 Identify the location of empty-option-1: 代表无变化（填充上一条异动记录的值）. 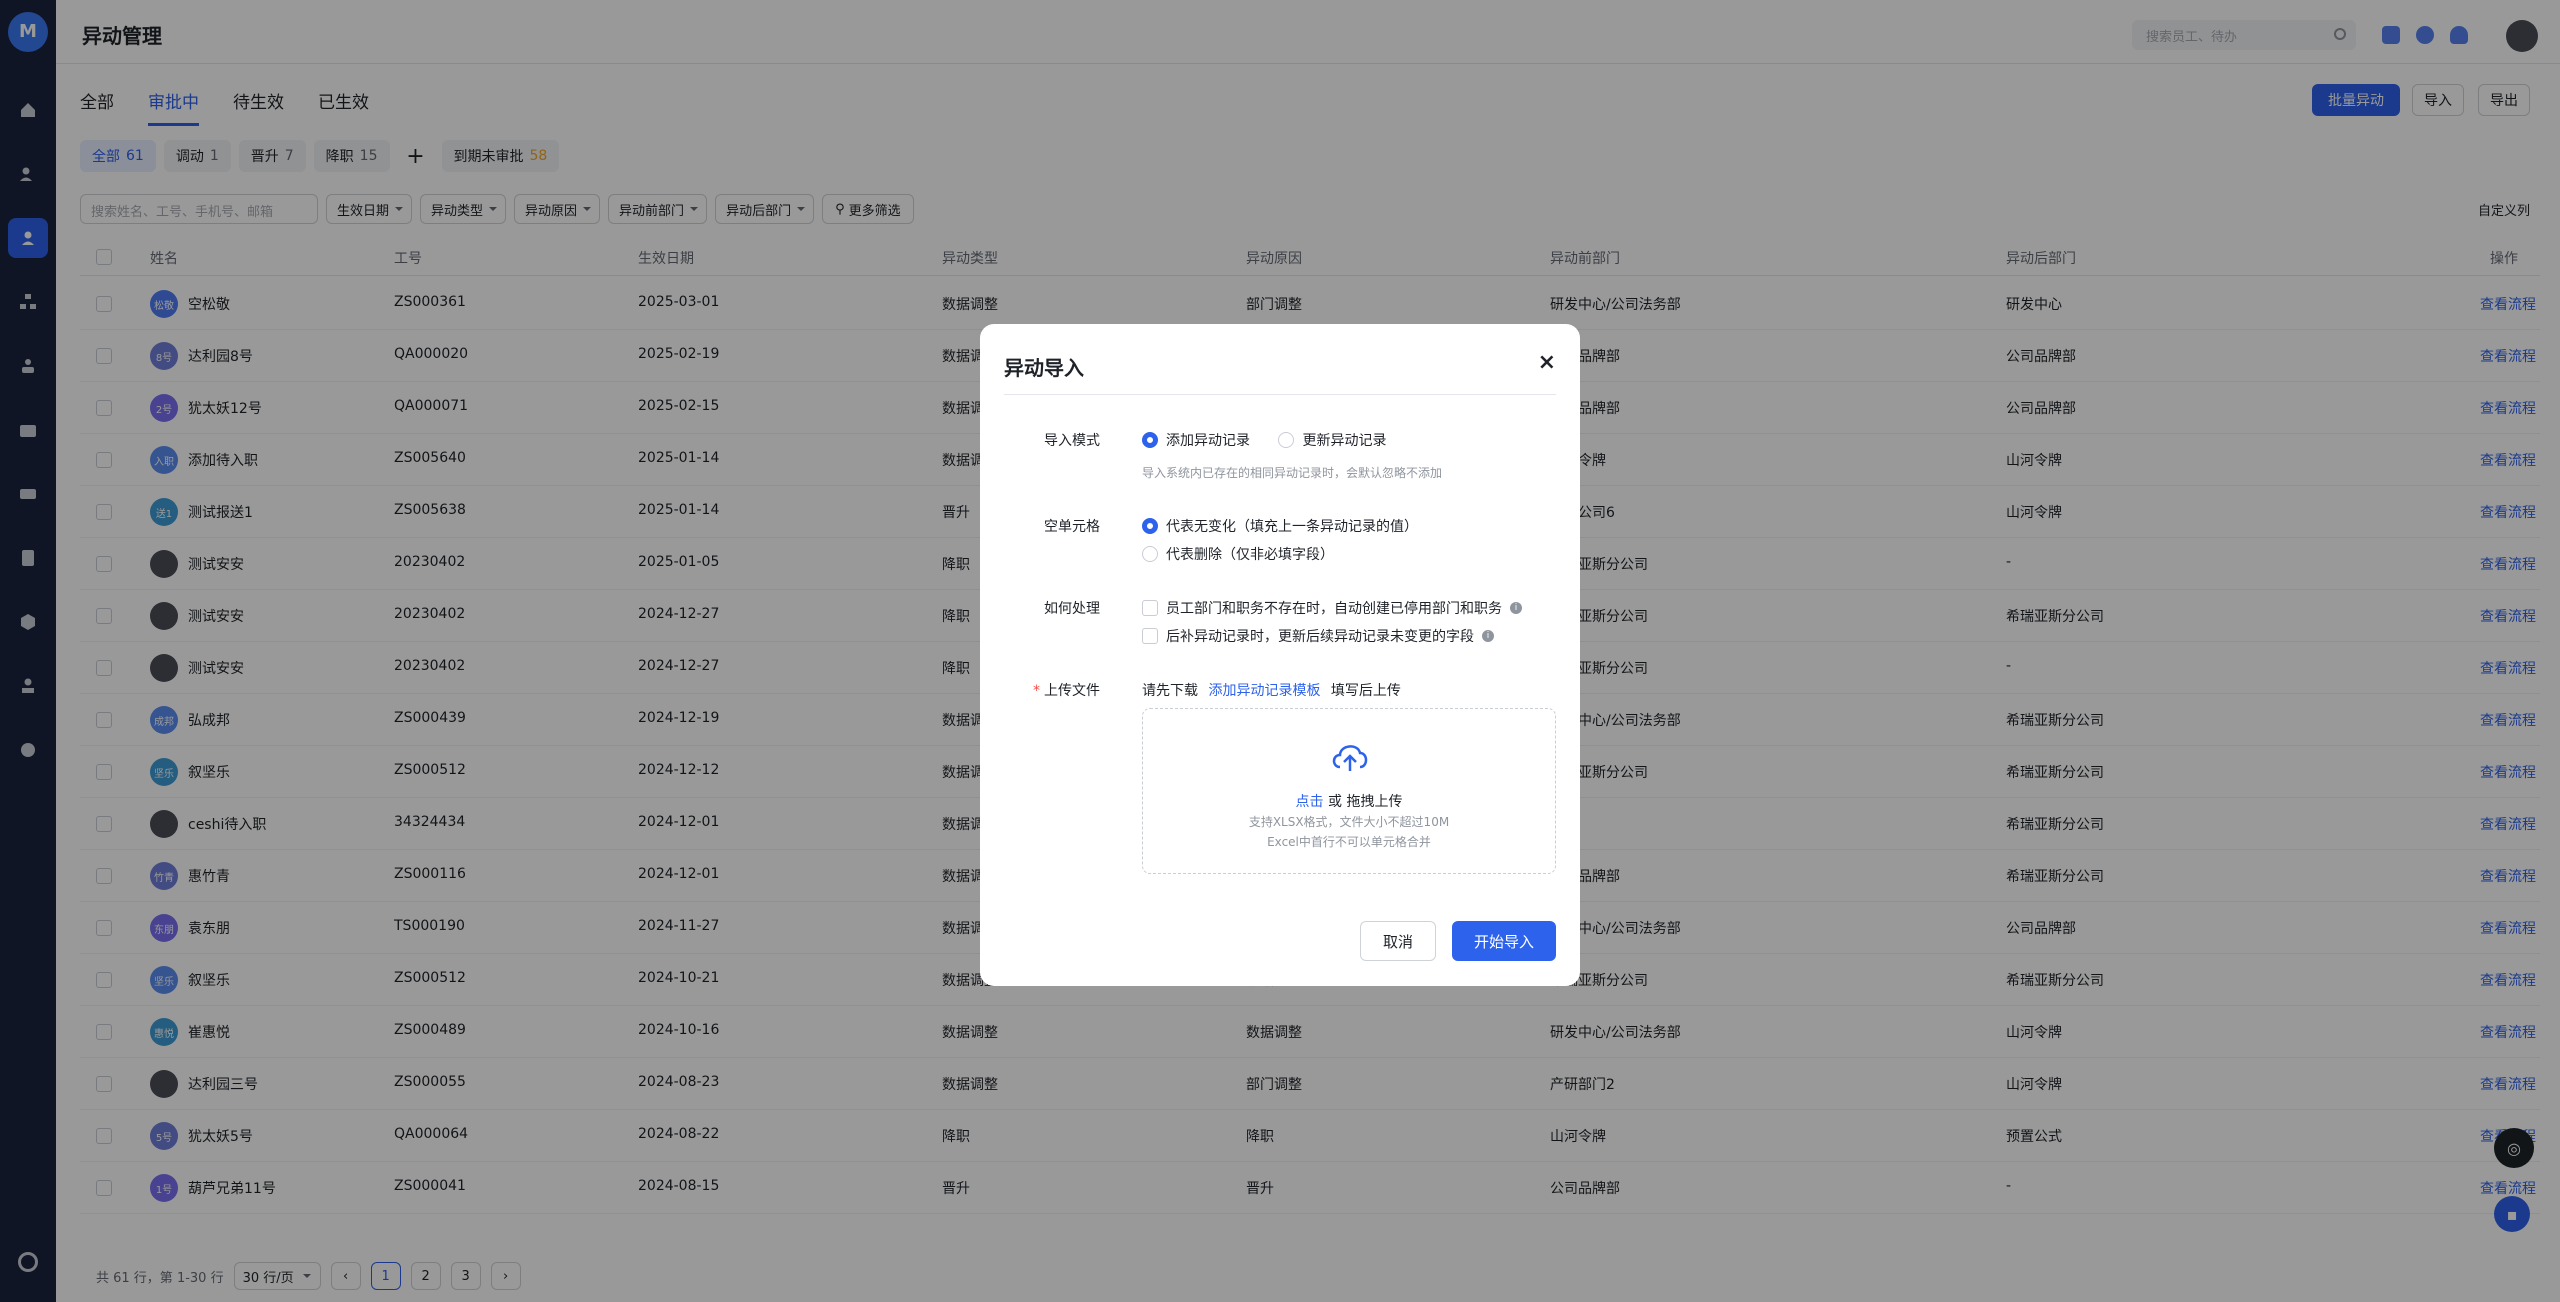
(1280, 527).